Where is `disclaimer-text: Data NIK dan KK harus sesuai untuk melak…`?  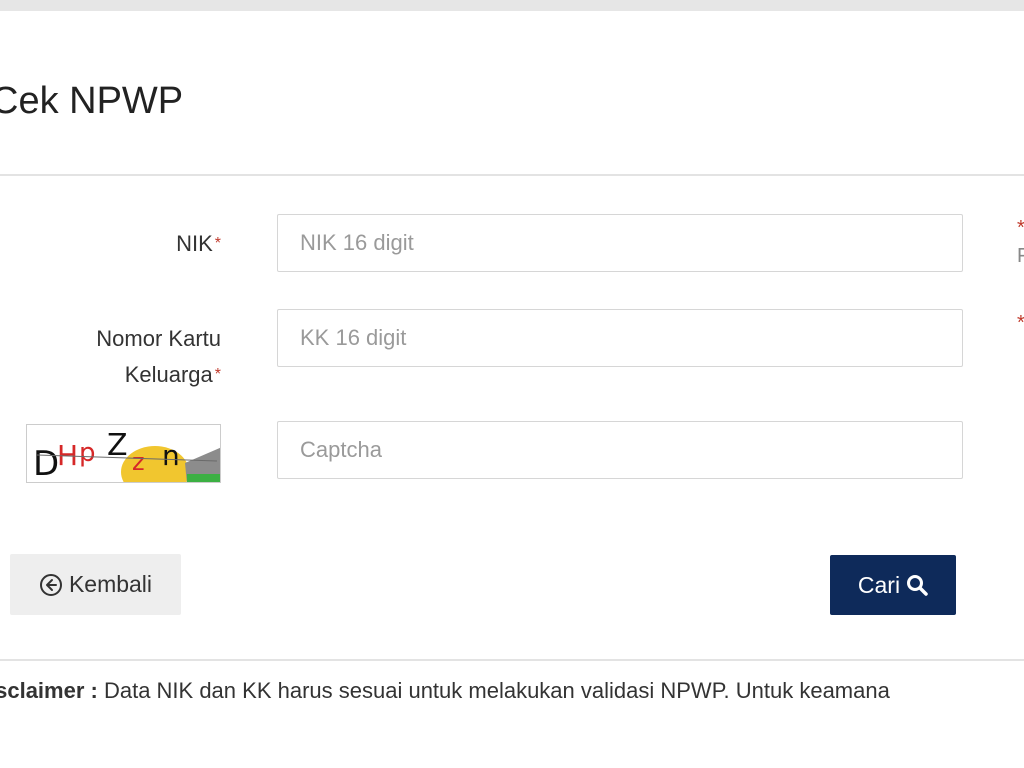 disclaimer-text: Data NIK dan KK harus sesuai untuk melak… is located at coordinates (493, 690).